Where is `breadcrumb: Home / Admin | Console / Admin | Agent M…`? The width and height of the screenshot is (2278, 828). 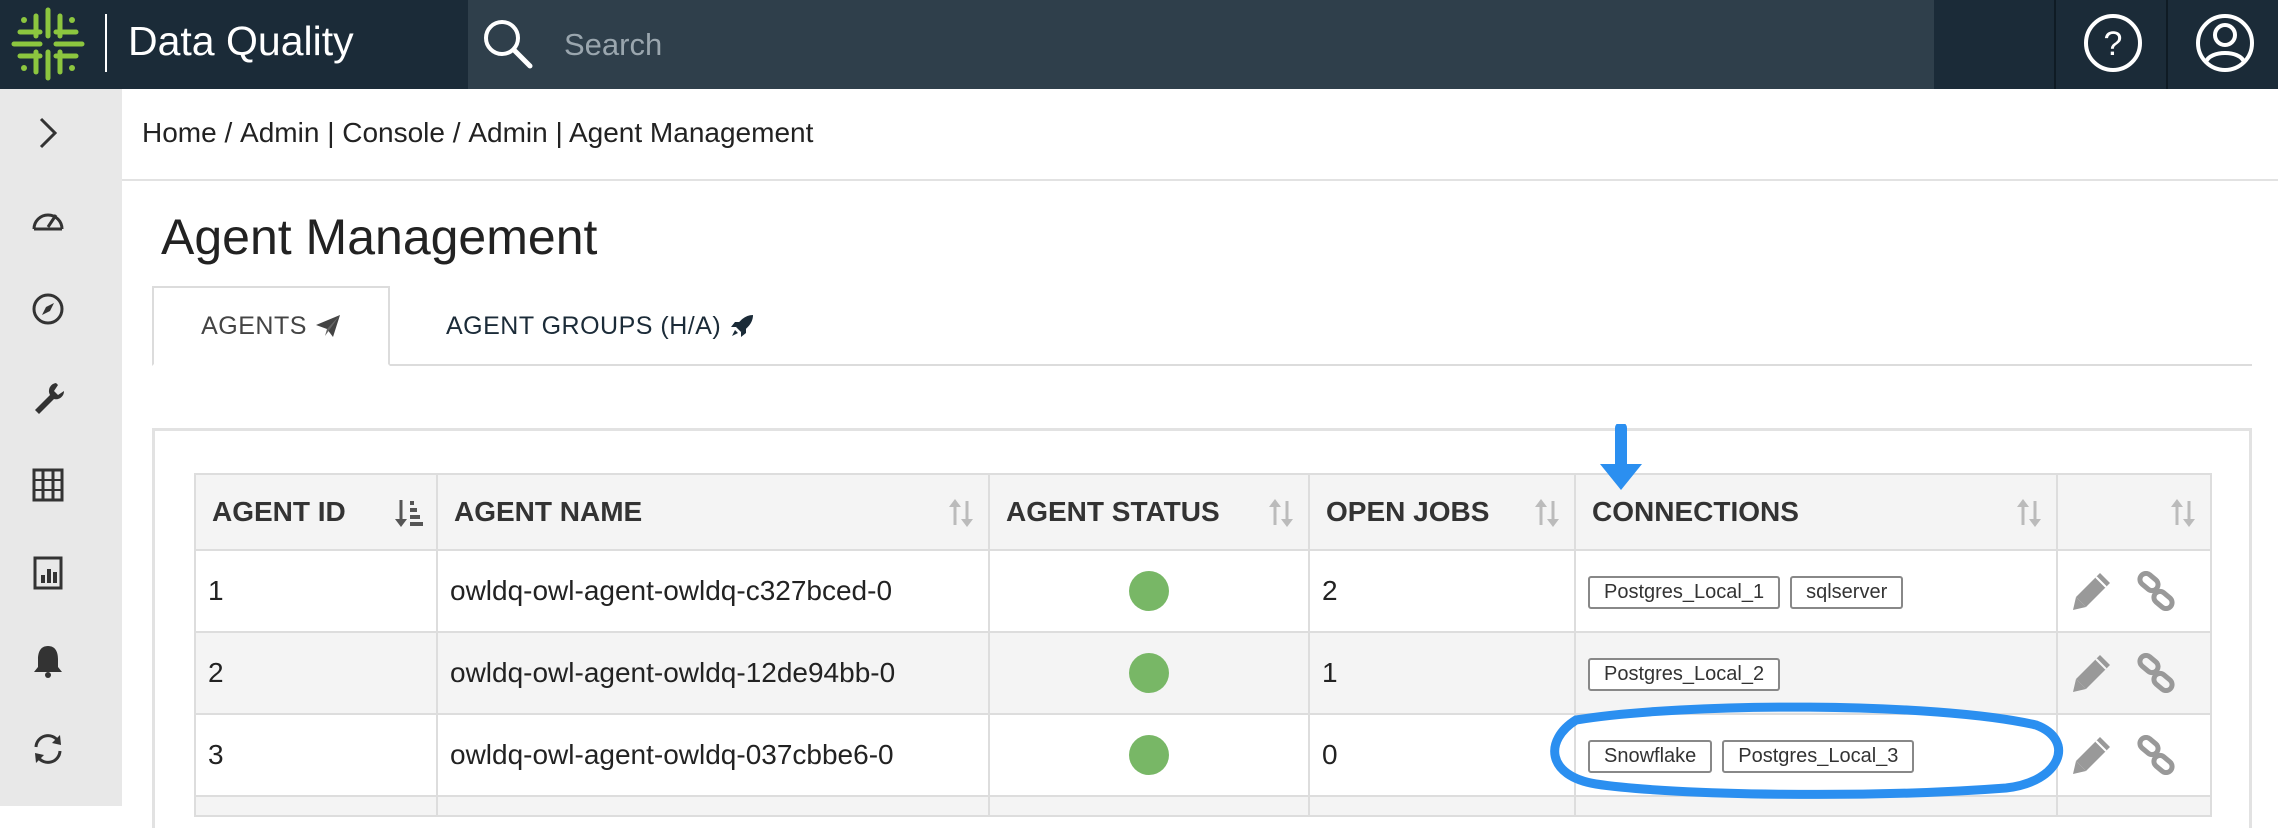 breadcrumb: Home / Admin | Console / Admin | Agent M… is located at coordinates (477, 133).